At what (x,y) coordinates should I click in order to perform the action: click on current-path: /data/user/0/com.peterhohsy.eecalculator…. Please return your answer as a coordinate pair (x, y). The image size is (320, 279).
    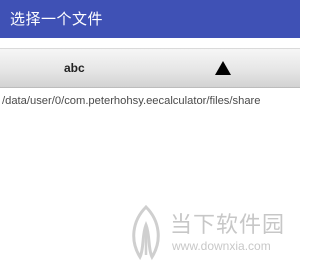
    Looking at the image, I should click on (131, 101).